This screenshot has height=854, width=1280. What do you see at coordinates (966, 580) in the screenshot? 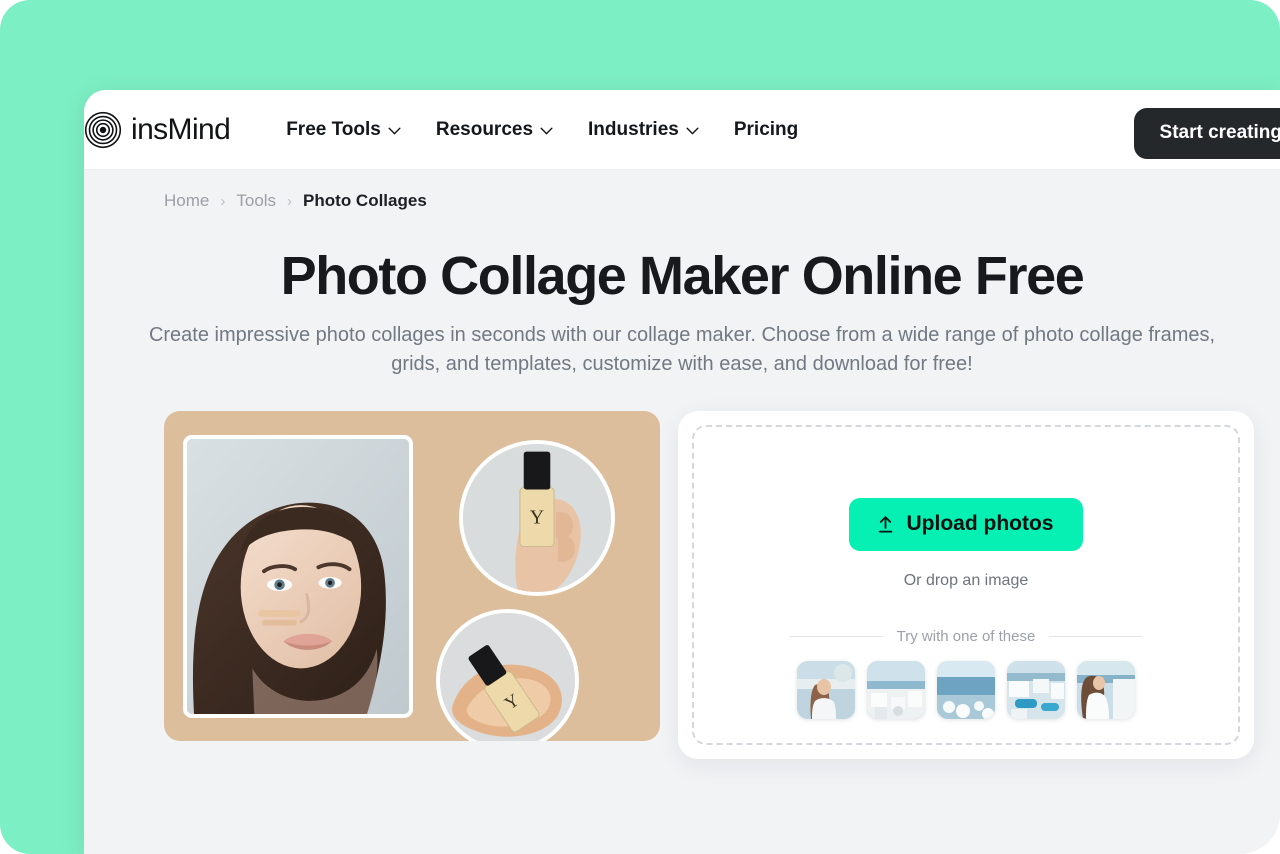
I see `drop-hint-text: Or drop an image` at bounding box center [966, 580].